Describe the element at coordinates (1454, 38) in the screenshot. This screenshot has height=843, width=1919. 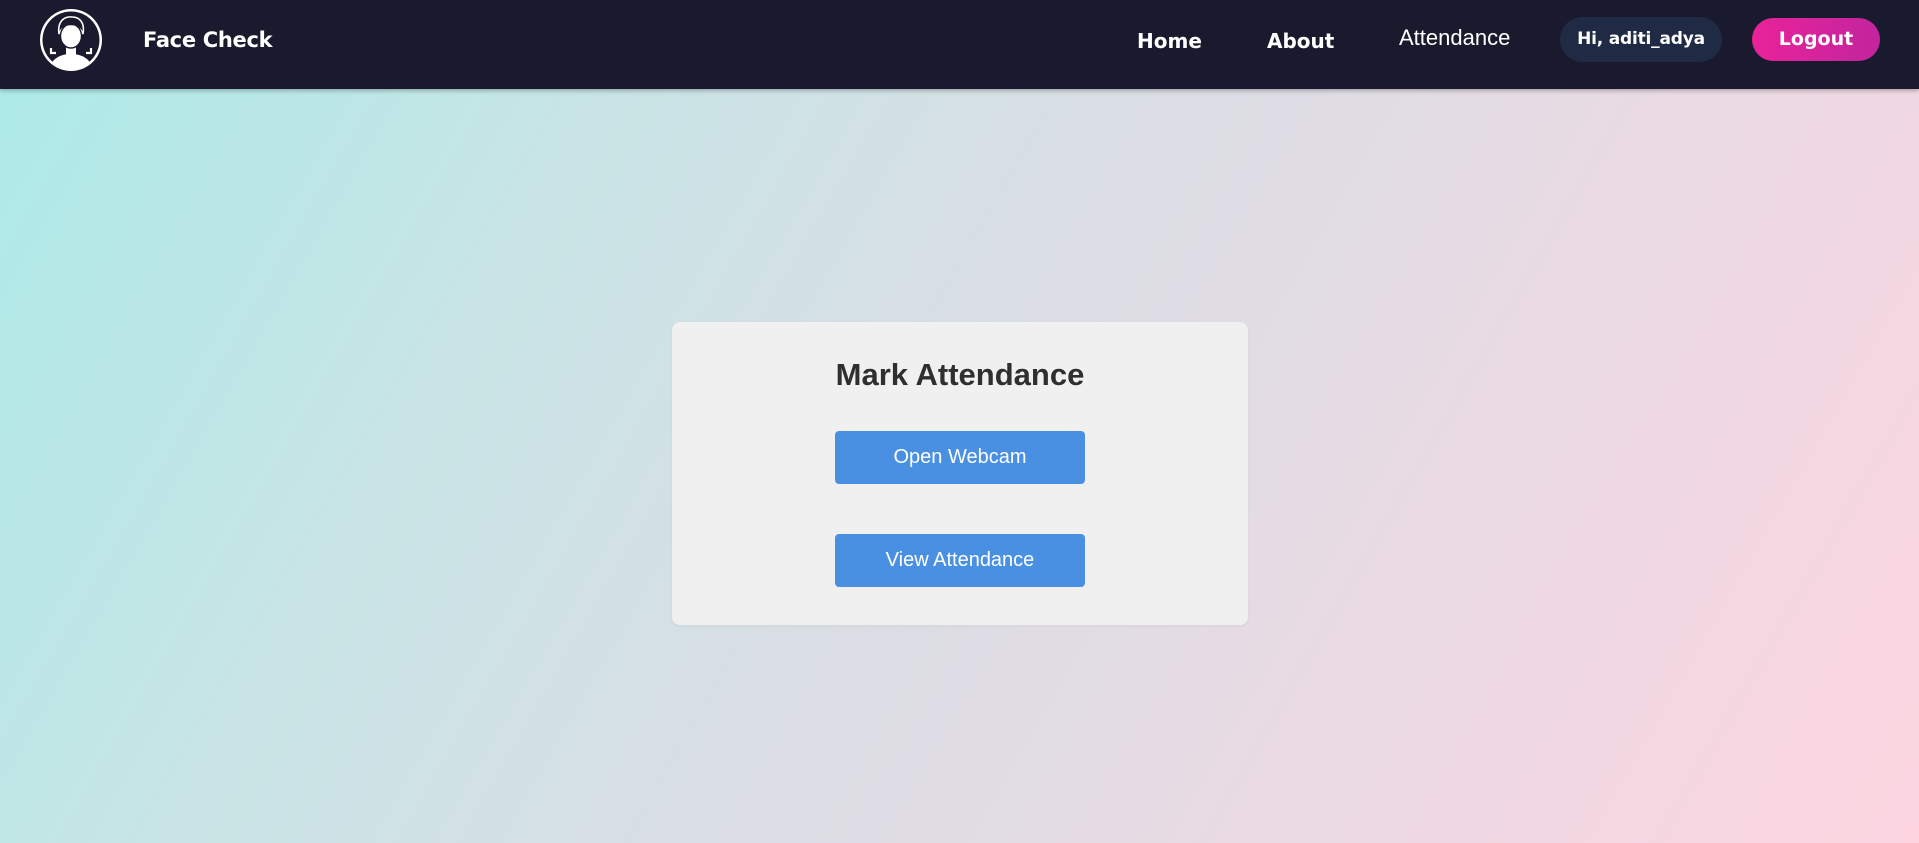
I see `nav-link-attendance: Attendance` at that location.